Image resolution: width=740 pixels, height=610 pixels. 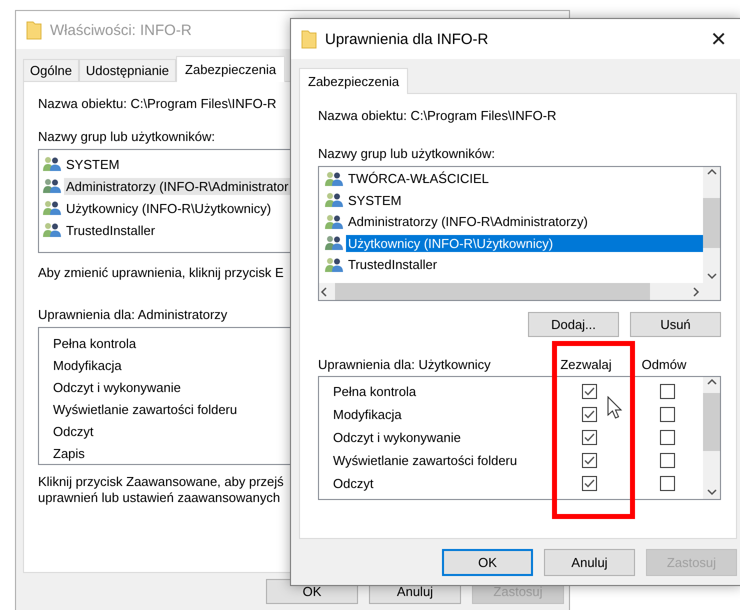 What do you see at coordinates (127, 70) in the screenshot?
I see `tab: Udostępnianie` at bounding box center [127, 70].